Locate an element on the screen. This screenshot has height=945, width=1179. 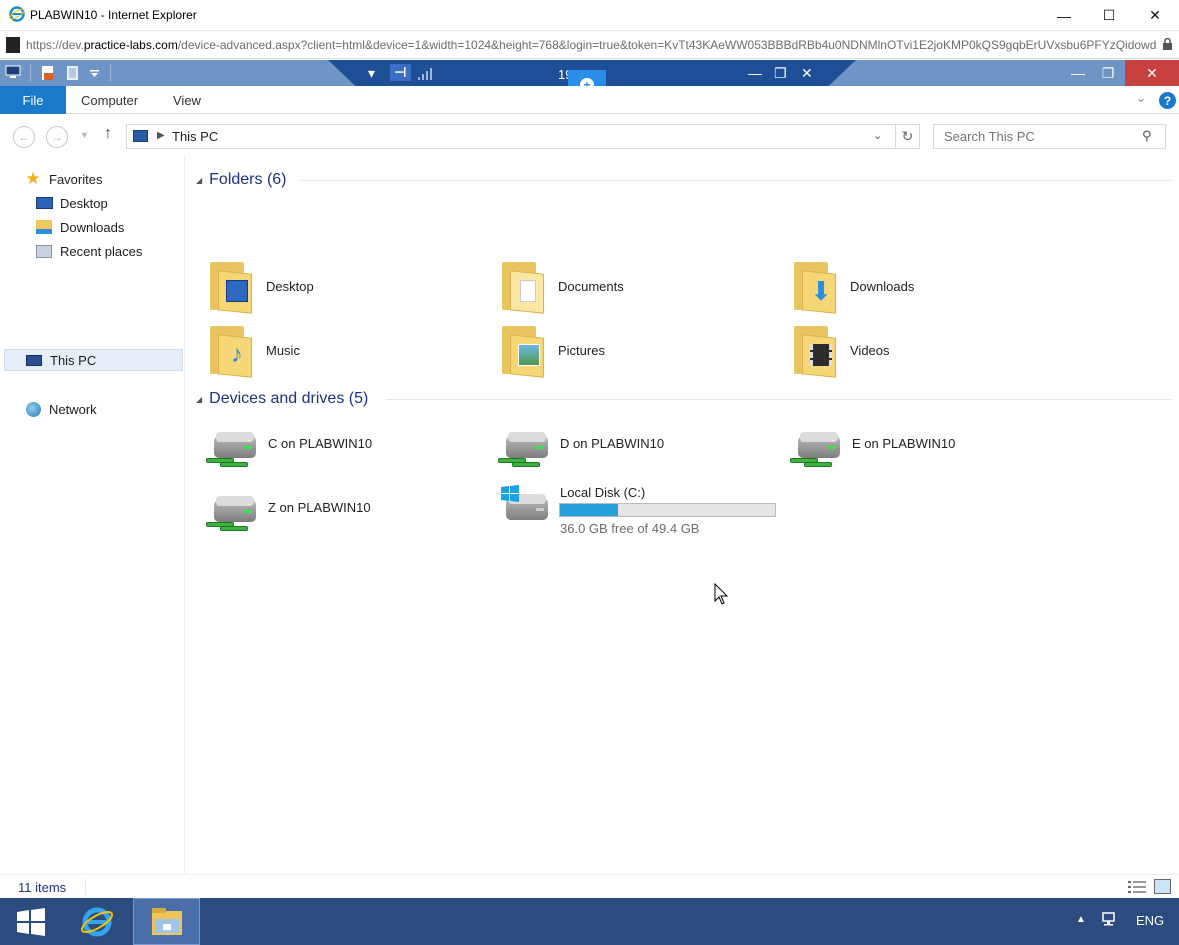
nav-desktop: Desktop is located at coordinates (71, 203).